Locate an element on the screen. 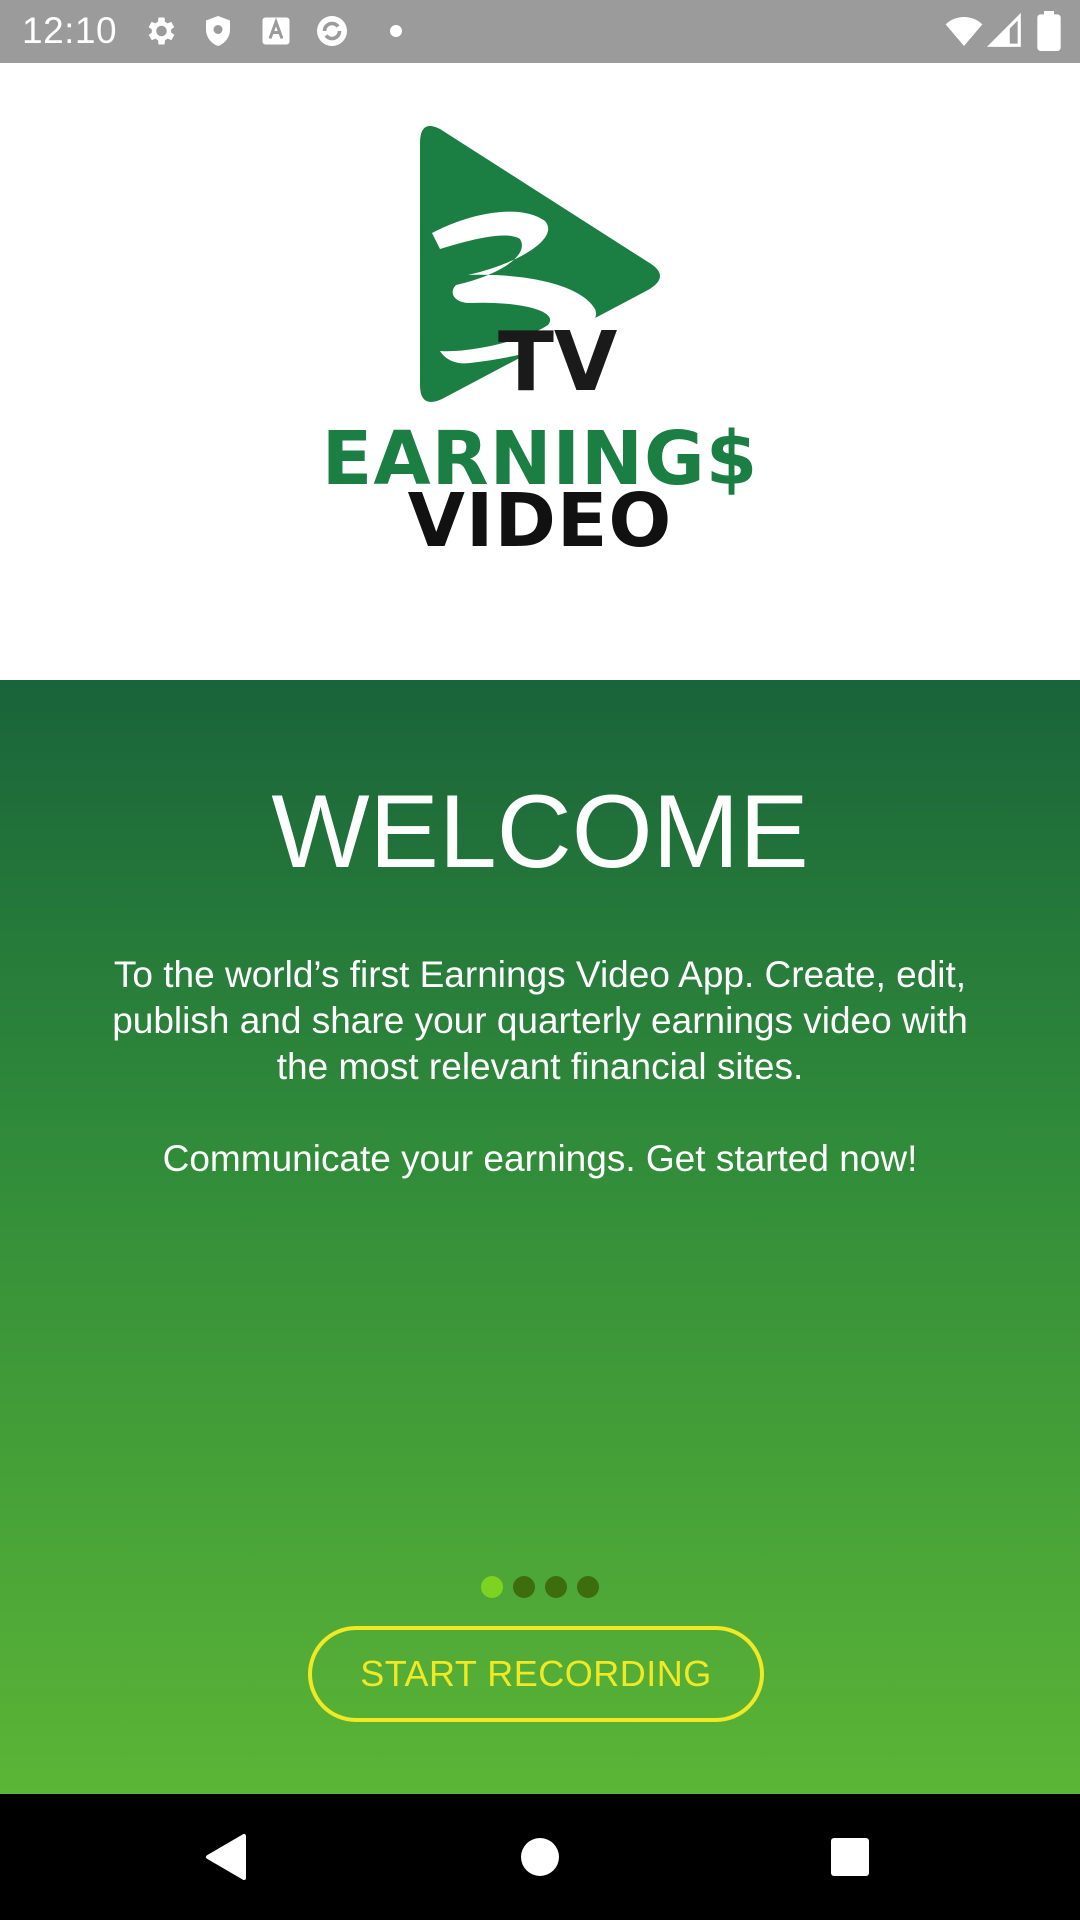 This screenshot has width=1080, height=1920. description-line-3: the most relevant financial sites. is located at coordinates (540, 1066).